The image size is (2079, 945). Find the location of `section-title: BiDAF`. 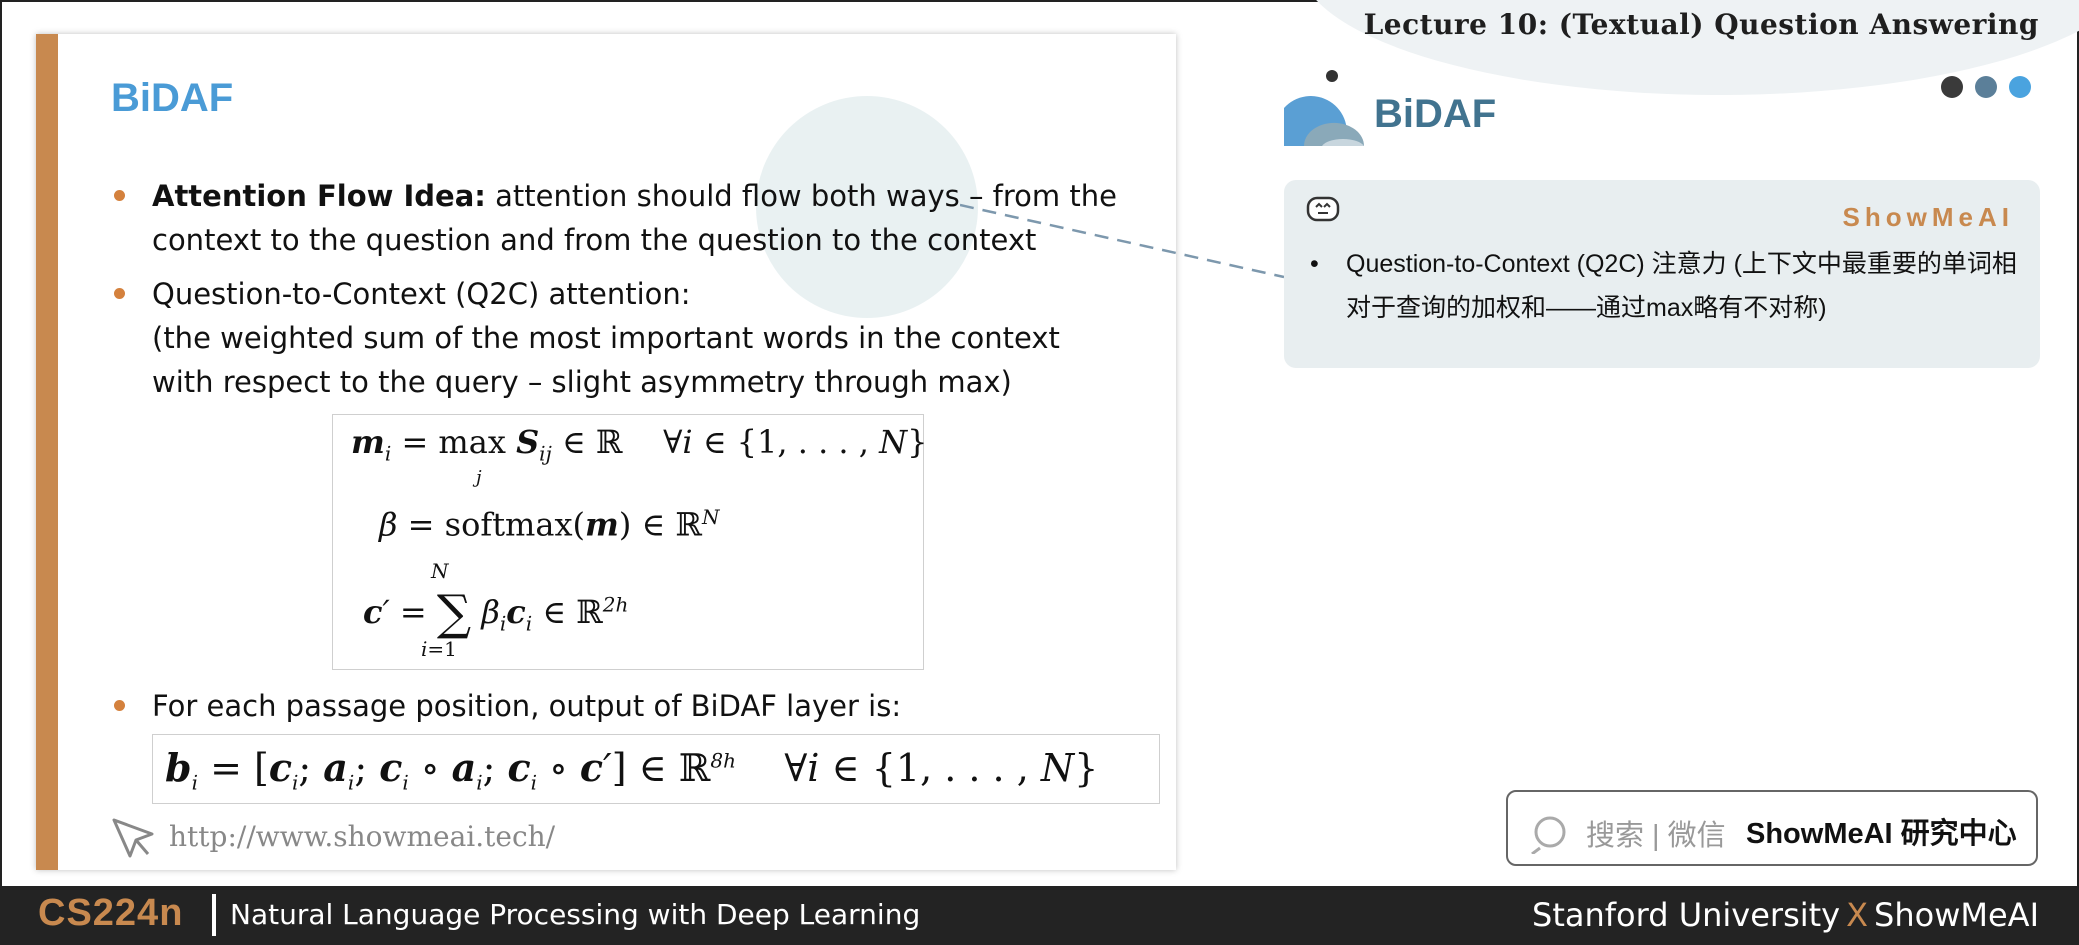

section-title: BiDAF is located at coordinates (1435, 114).